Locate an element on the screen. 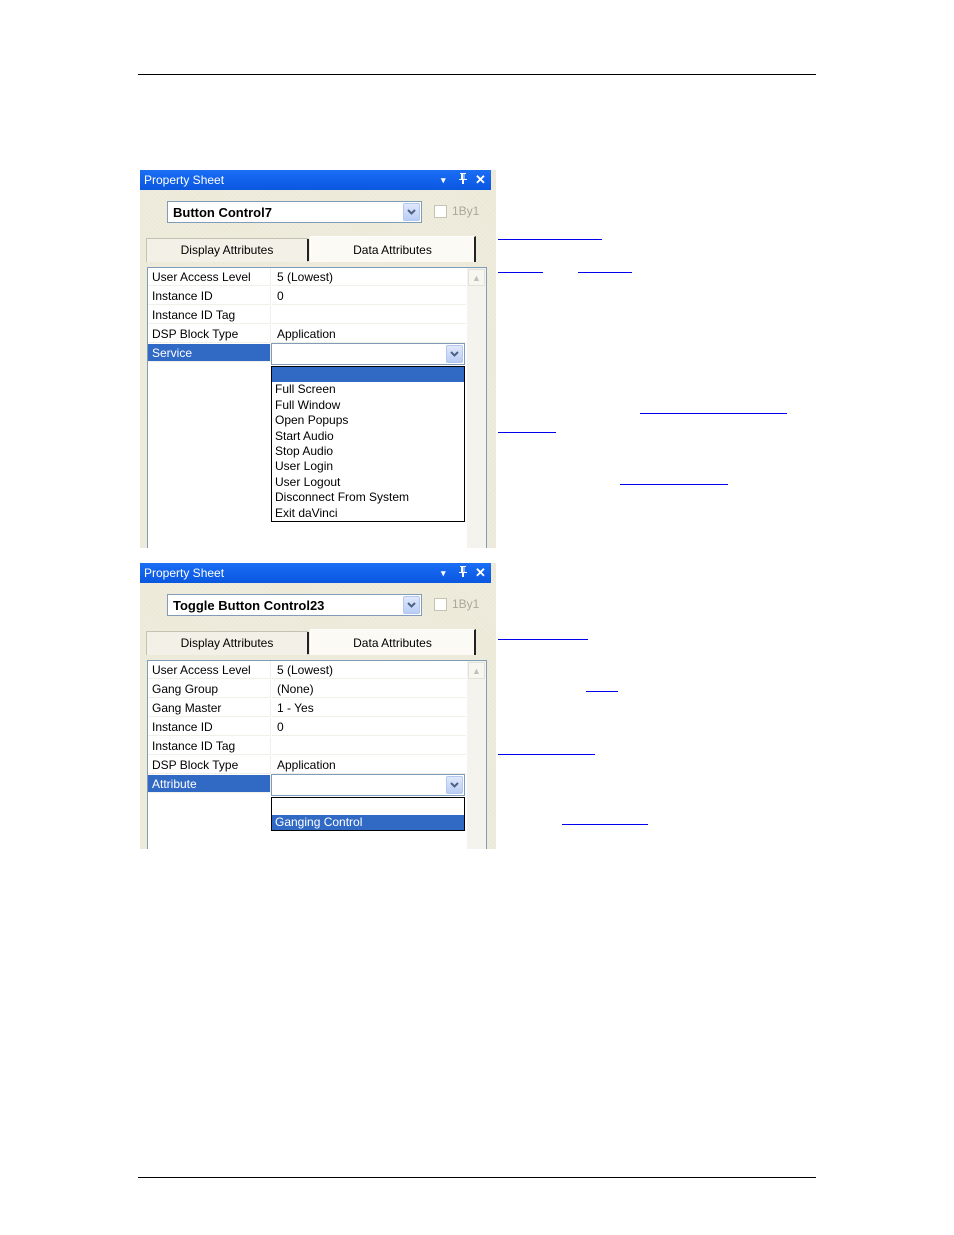 The image size is (954, 1235). dropdown-option: User Login is located at coordinates (368, 466).